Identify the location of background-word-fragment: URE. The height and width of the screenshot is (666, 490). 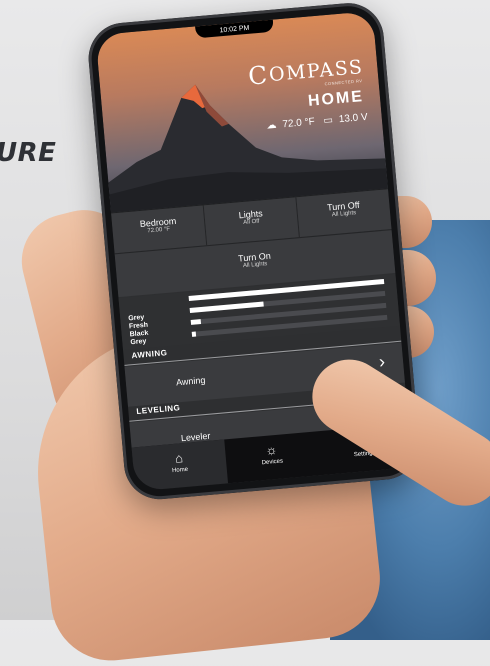
(28, 153).